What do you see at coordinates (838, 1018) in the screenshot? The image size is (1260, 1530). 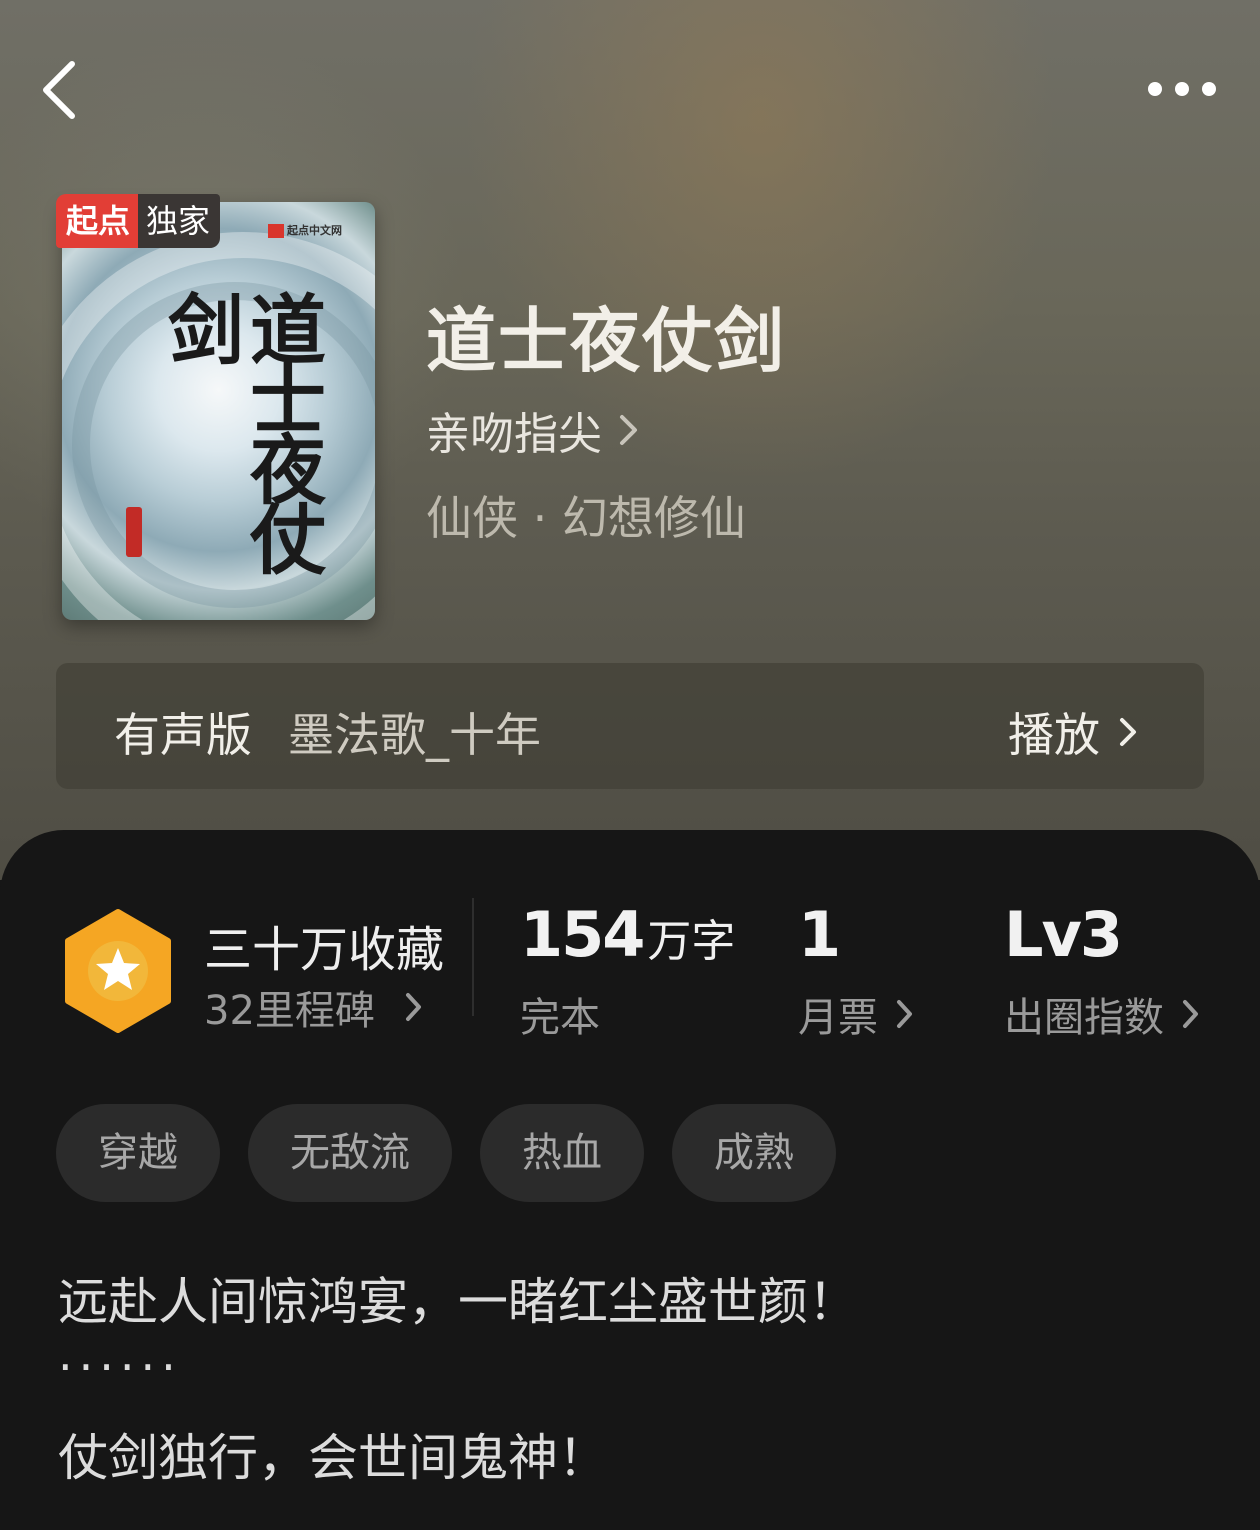 I see `monthly-votes-label: 月票` at bounding box center [838, 1018].